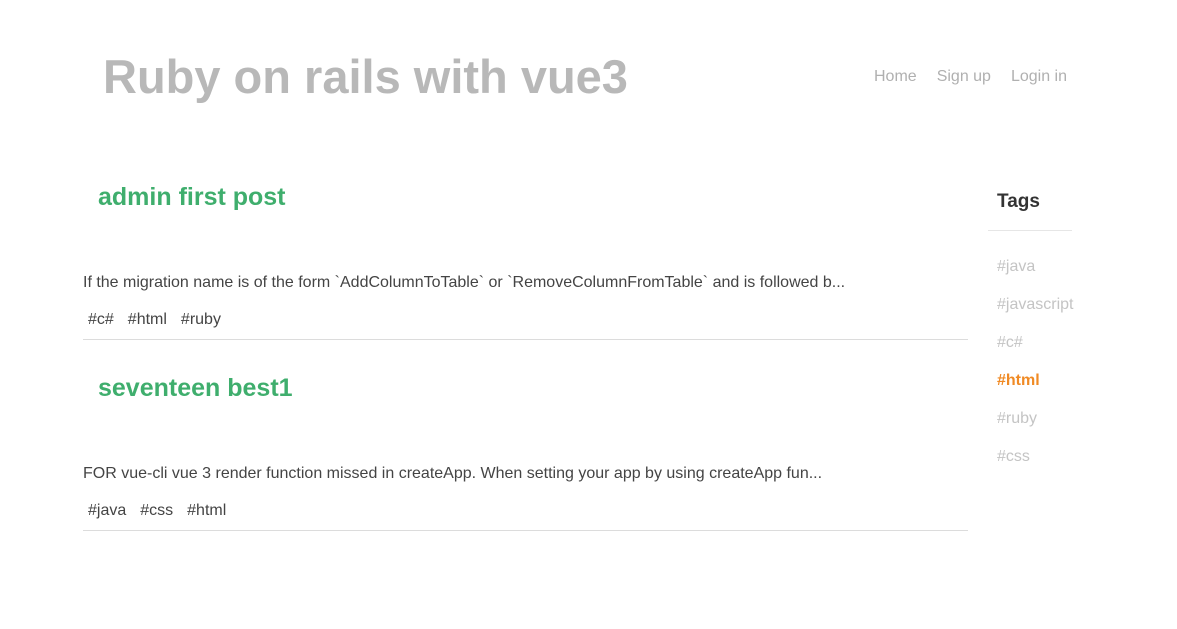  Describe the element at coordinates (1030, 466) in the screenshot. I see `sidebar-tag-css: #css` at that location.